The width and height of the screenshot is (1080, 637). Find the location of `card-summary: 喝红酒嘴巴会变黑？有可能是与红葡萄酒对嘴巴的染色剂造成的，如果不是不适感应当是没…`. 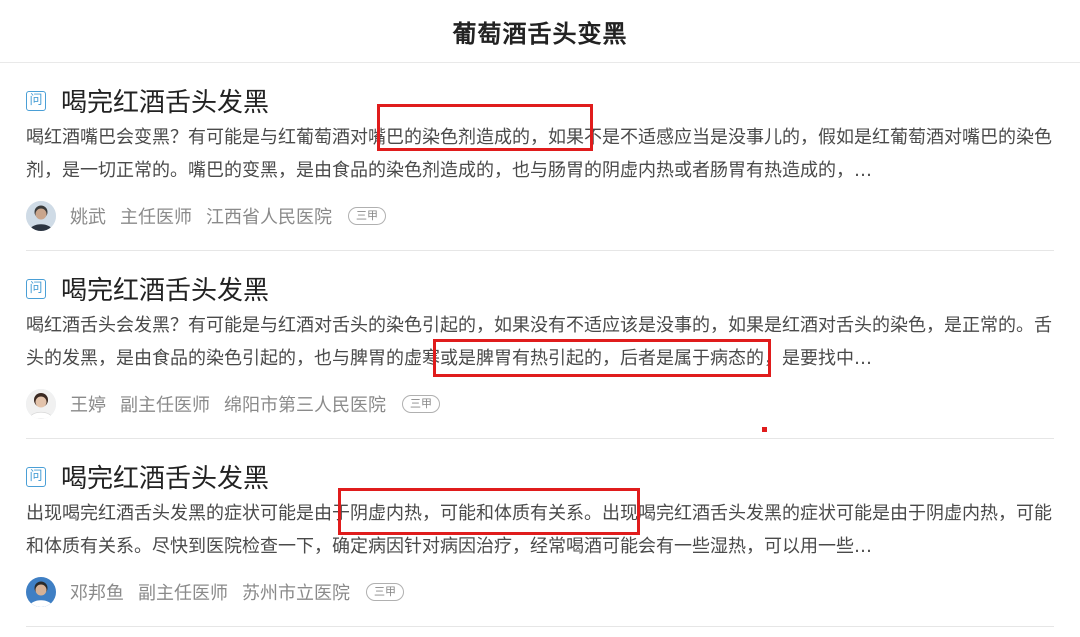

card-summary: 喝红酒嘴巴会变黑？有可能是与红葡萄酒对嘴巴的染色剂造成的，如果不是不适感应当是没… is located at coordinates (539, 154).